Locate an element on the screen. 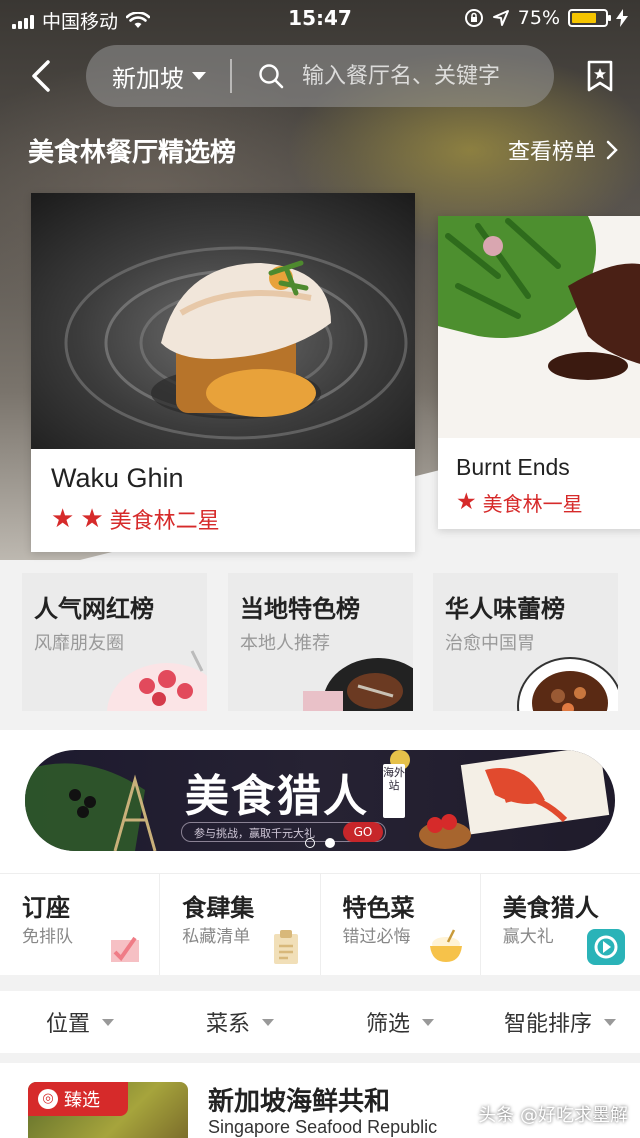 This screenshot has width=640, height=1138. filter-label: 位置 is located at coordinates (67, 1024).